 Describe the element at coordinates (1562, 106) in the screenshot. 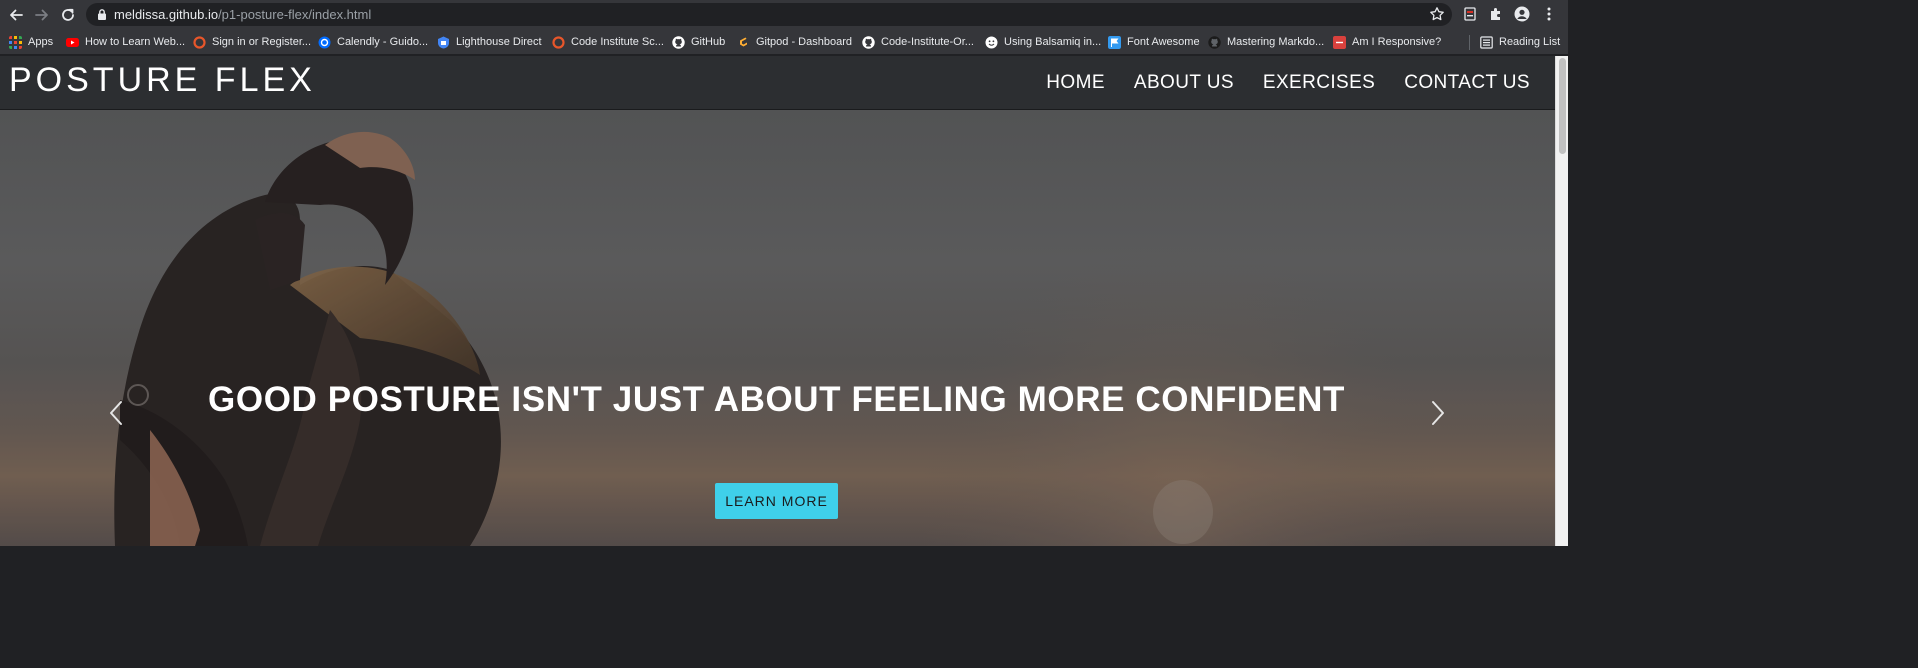

I see `scrollbar-thumb` at that location.